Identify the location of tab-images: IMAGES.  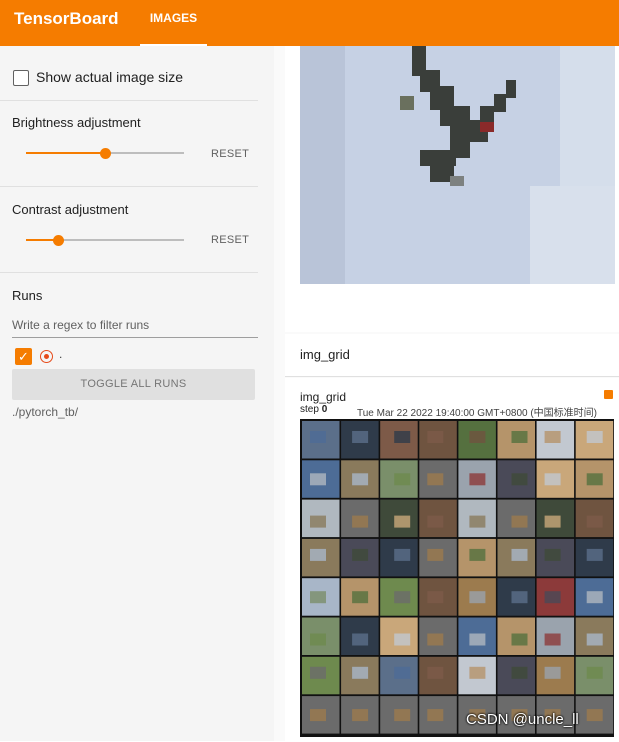
(173, 23).